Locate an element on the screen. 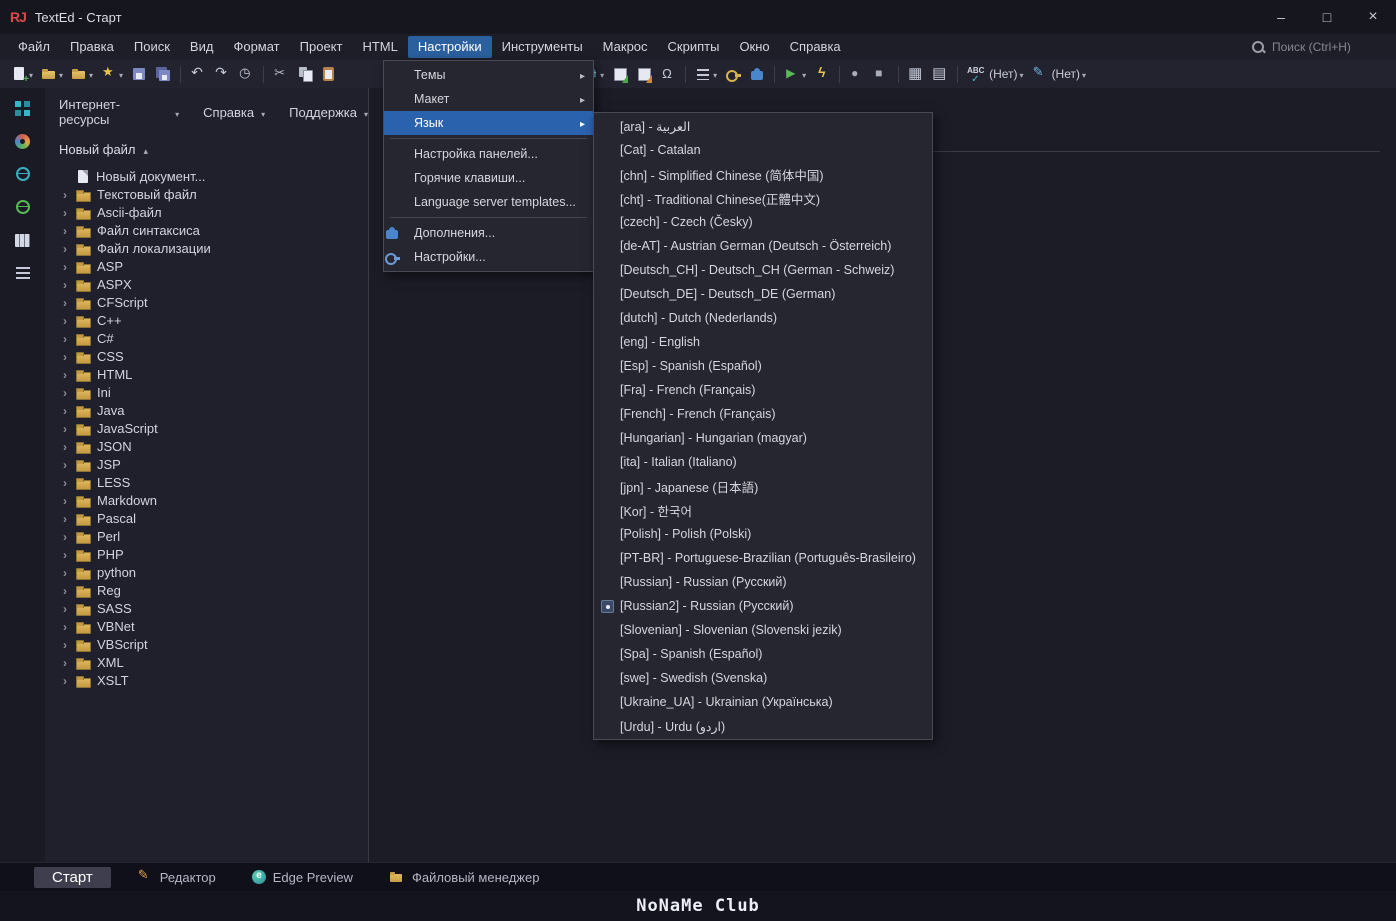 The width and height of the screenshot is (1396, 921). language-item: [cht] - Traditional Chinese(正體中文) is located at coordinates (763, 198).